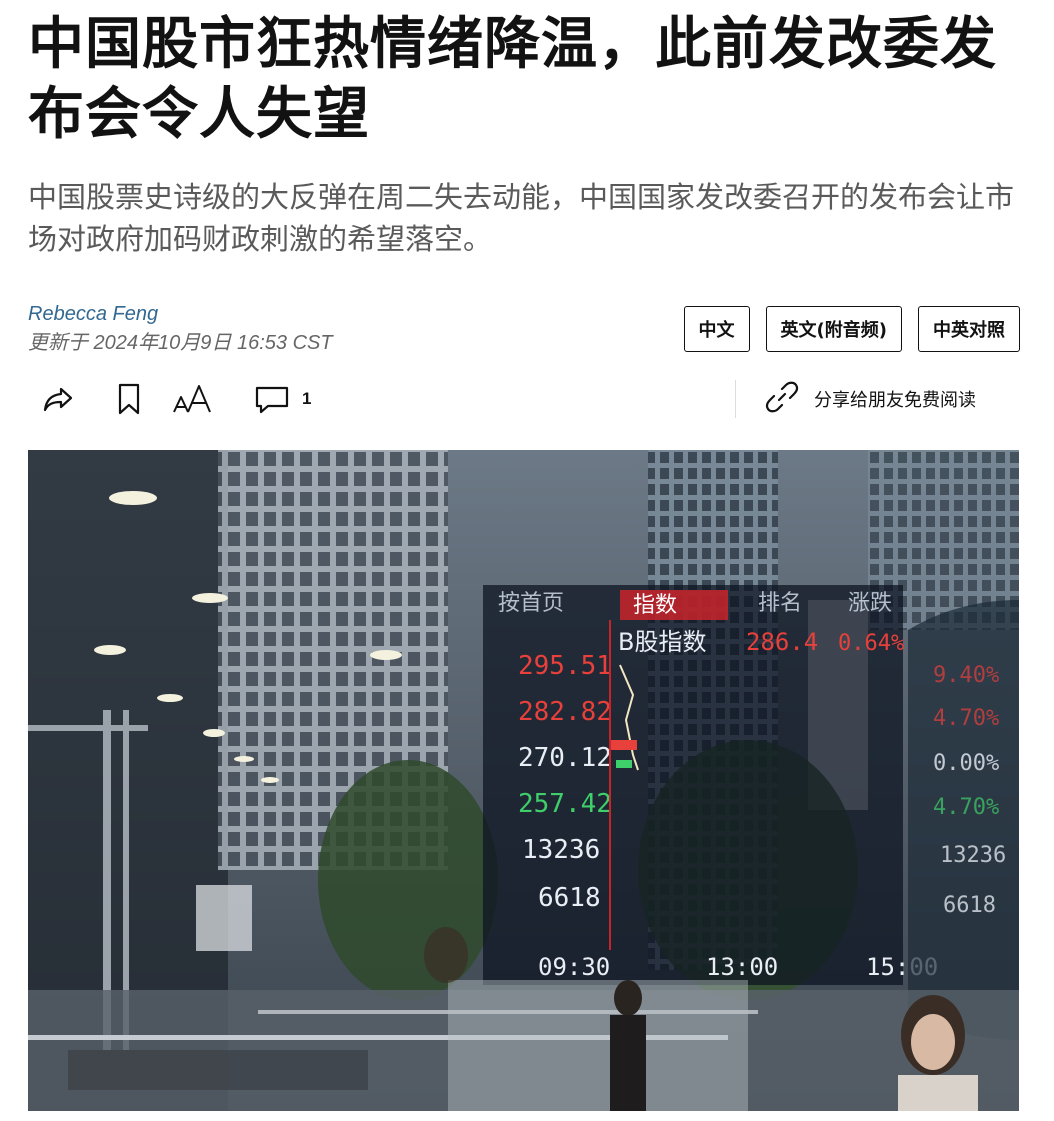  What do you see at coordinates (716, 329) in the screenshot?
I see `chinese-button: 中文` at bounding box center [716, 329].